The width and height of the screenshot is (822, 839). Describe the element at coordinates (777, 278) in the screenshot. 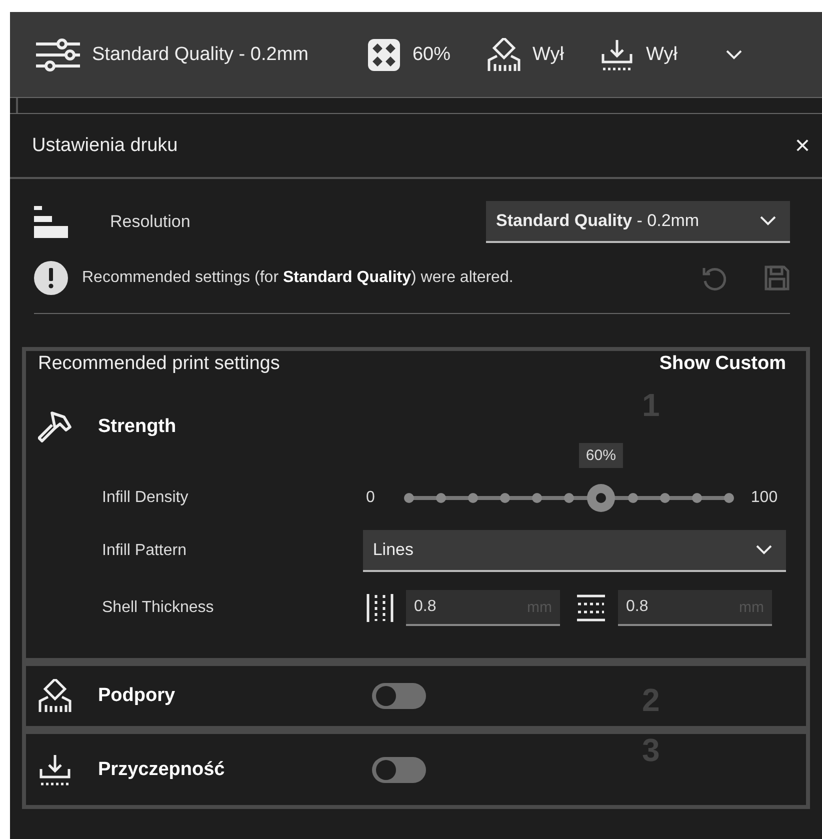

I see `save-icon` at that location.